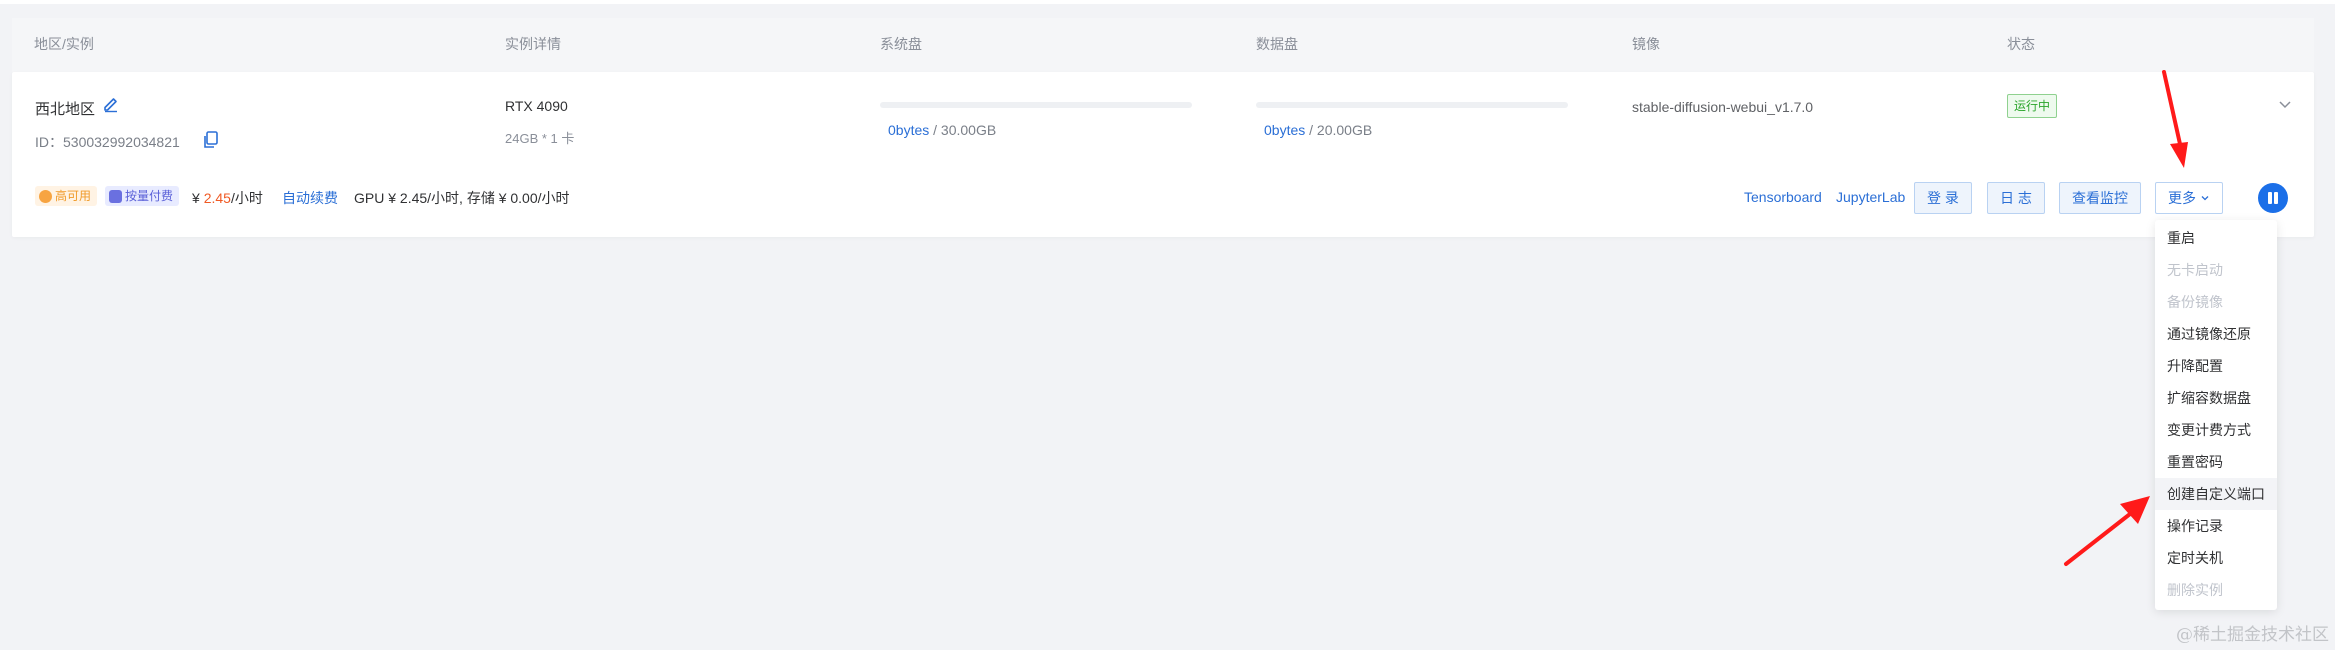  I want to click on data-disk-total: / 20.00GB, so click(1339, 130).